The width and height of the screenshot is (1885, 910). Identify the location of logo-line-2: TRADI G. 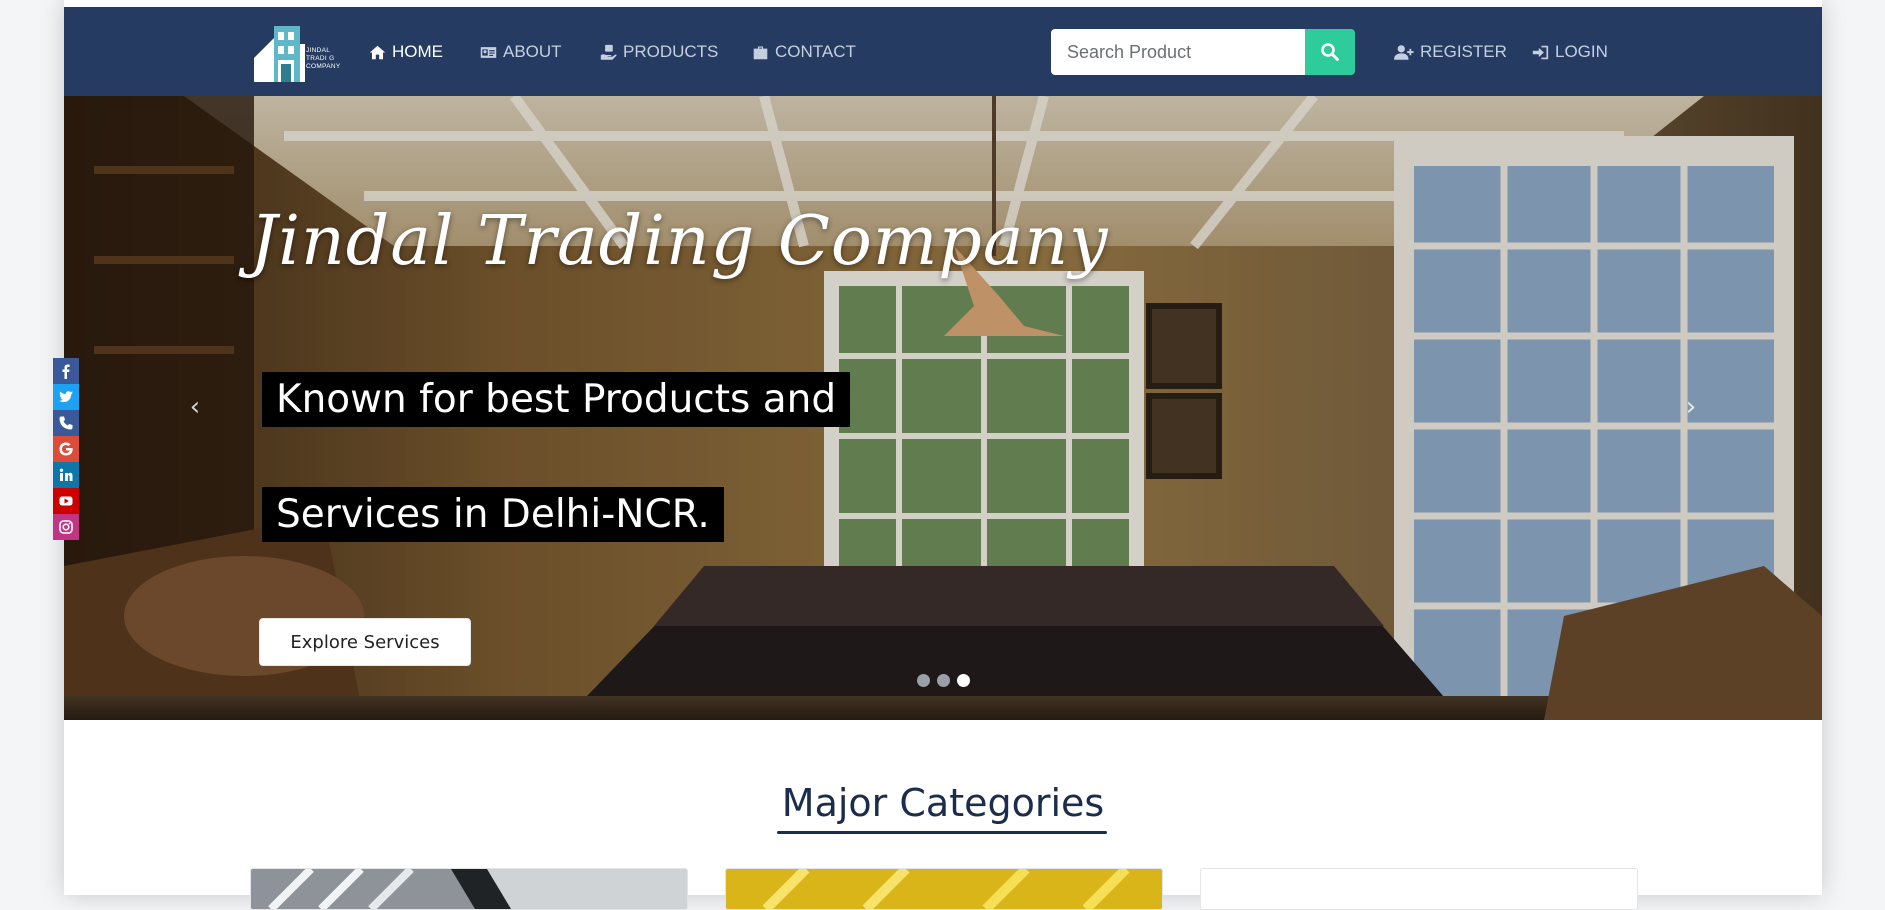
(320, 58).